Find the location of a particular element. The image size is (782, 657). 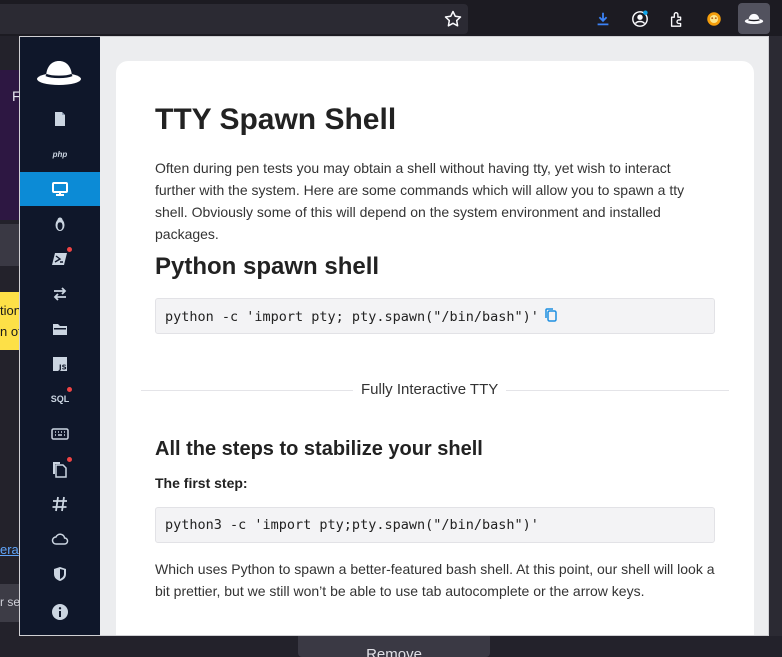

hash-icon is located at coordinates (59, 504).